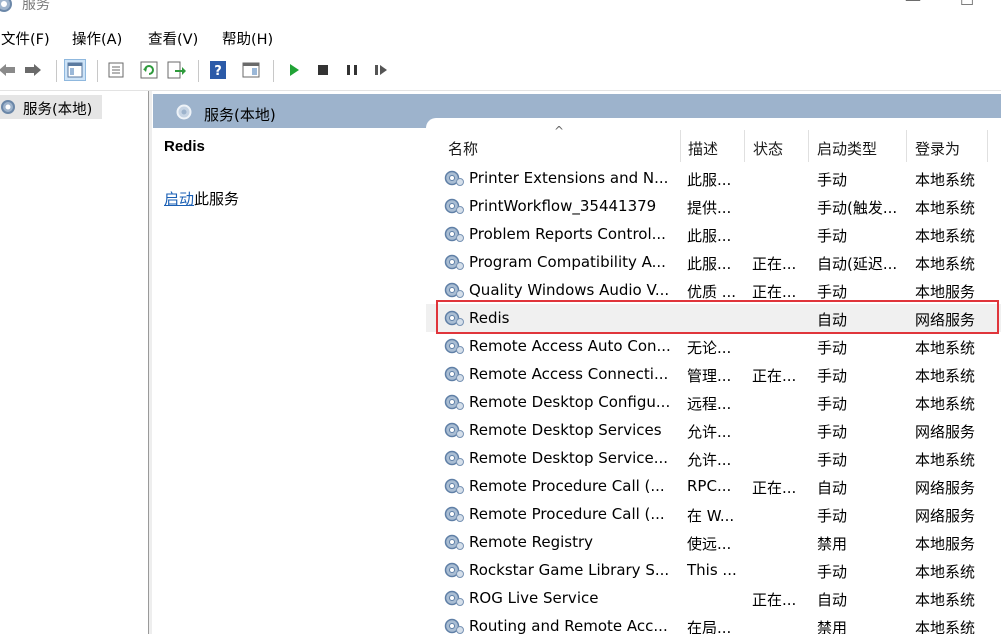  What do you see at coordinates (33, 70) in the screenshot?
I see `forward-icon` at bounding box center [33, 70].